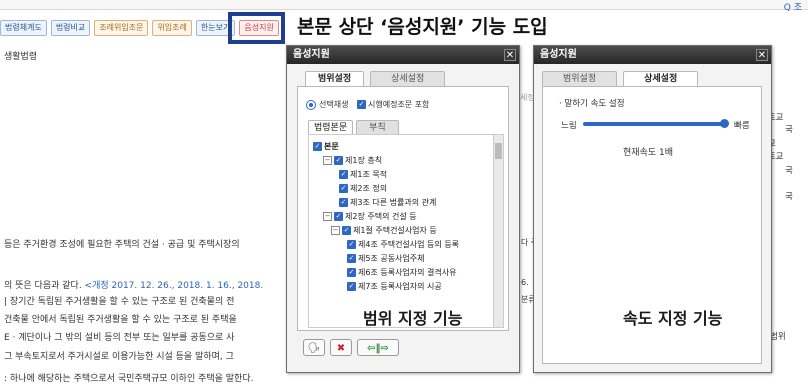  Describe the element at coordinates (394, 286) in the screenshot. I see `tree-item: ✓ 제7조 등록사업자의 시공` at that location.